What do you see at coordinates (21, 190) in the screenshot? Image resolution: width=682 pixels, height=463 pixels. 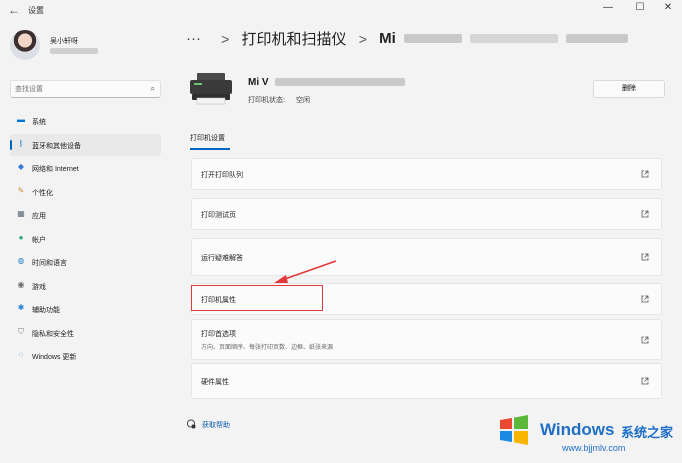 I see `brush-icon: ✎` at bounding box center [21, 190].